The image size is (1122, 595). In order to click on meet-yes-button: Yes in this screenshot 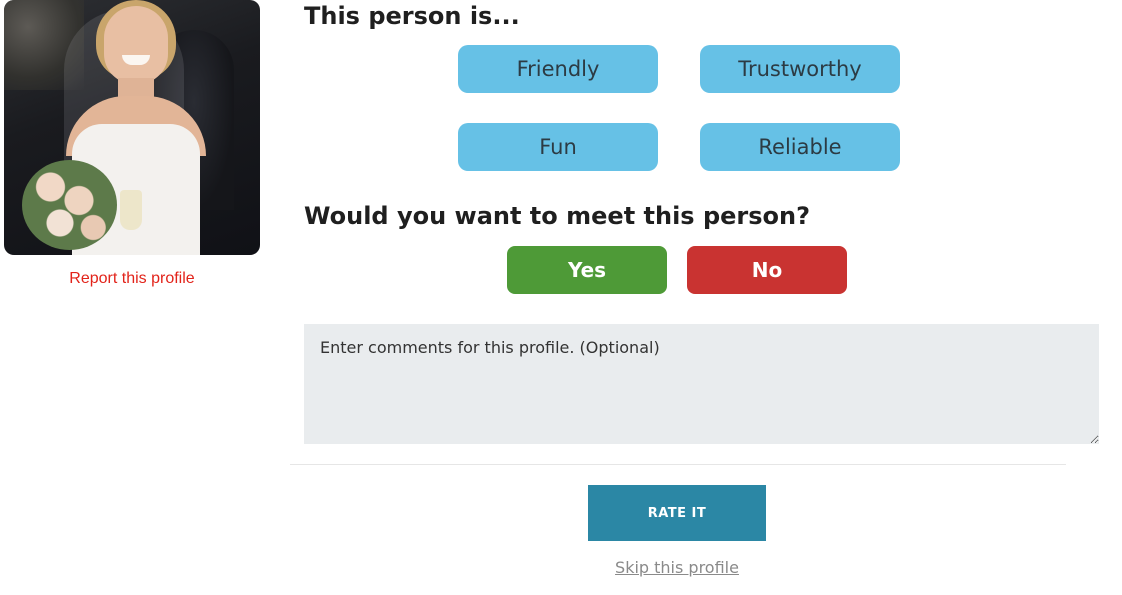, I will do `click(587, 270)`.